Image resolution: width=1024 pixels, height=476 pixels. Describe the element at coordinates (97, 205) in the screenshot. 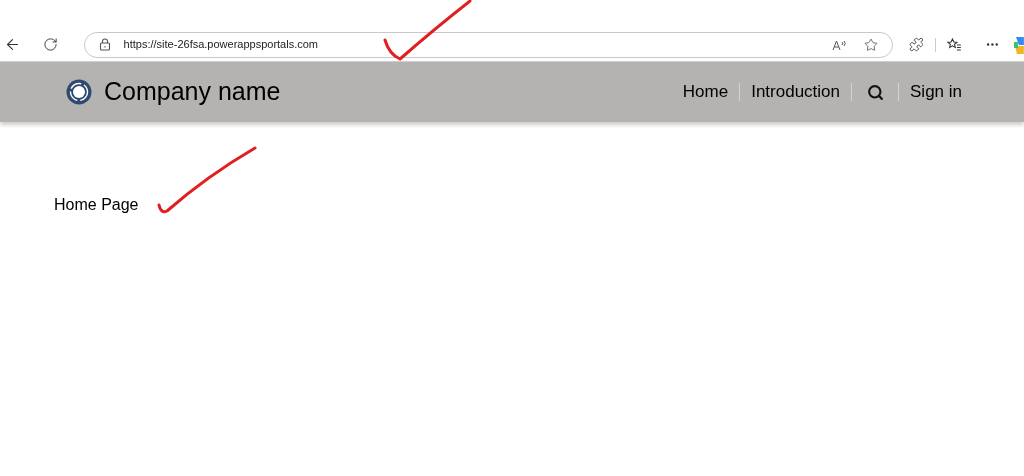

I see `page-heading: Home Page` at that location.